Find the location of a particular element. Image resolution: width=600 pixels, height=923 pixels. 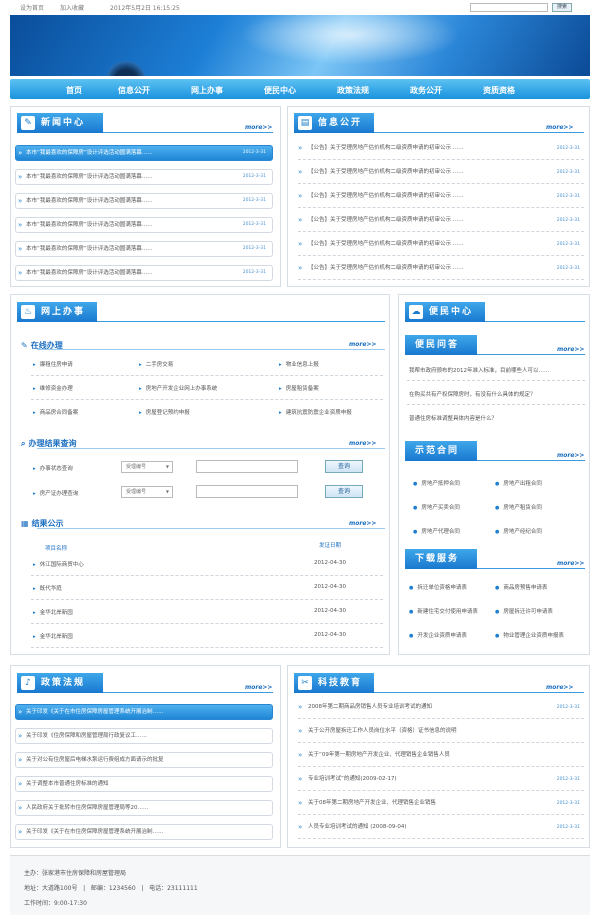

download-link: 商品房预售申请表 is located at coordinates (521, 587).